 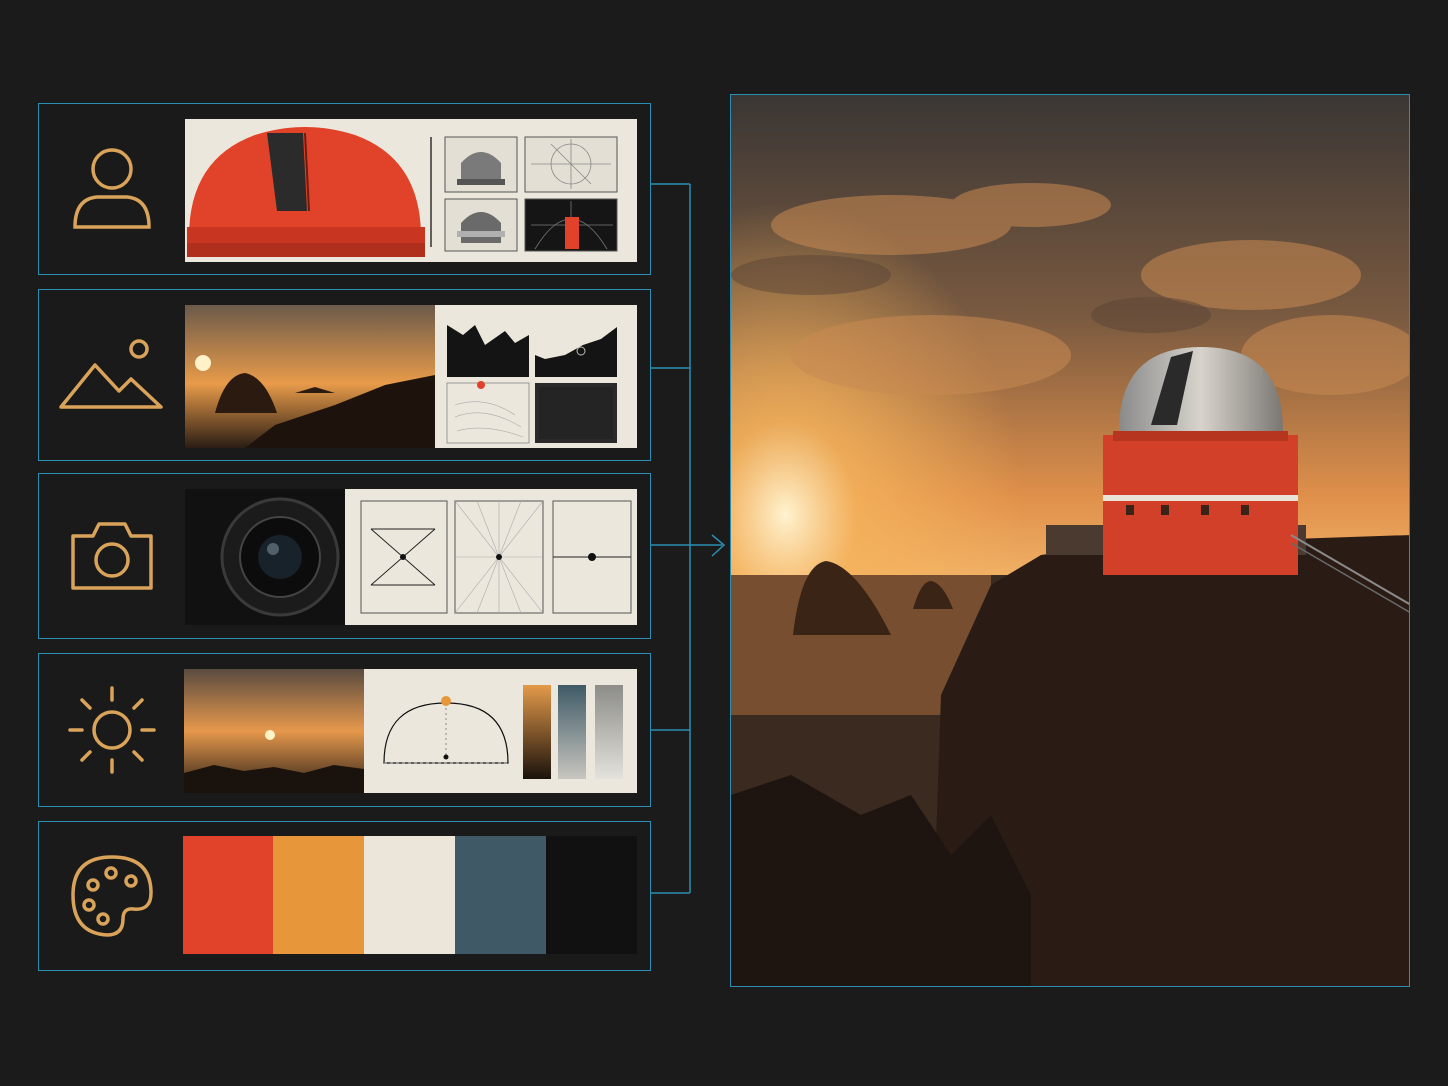 I want to click on swatch-black, so click(x=591, y=895).